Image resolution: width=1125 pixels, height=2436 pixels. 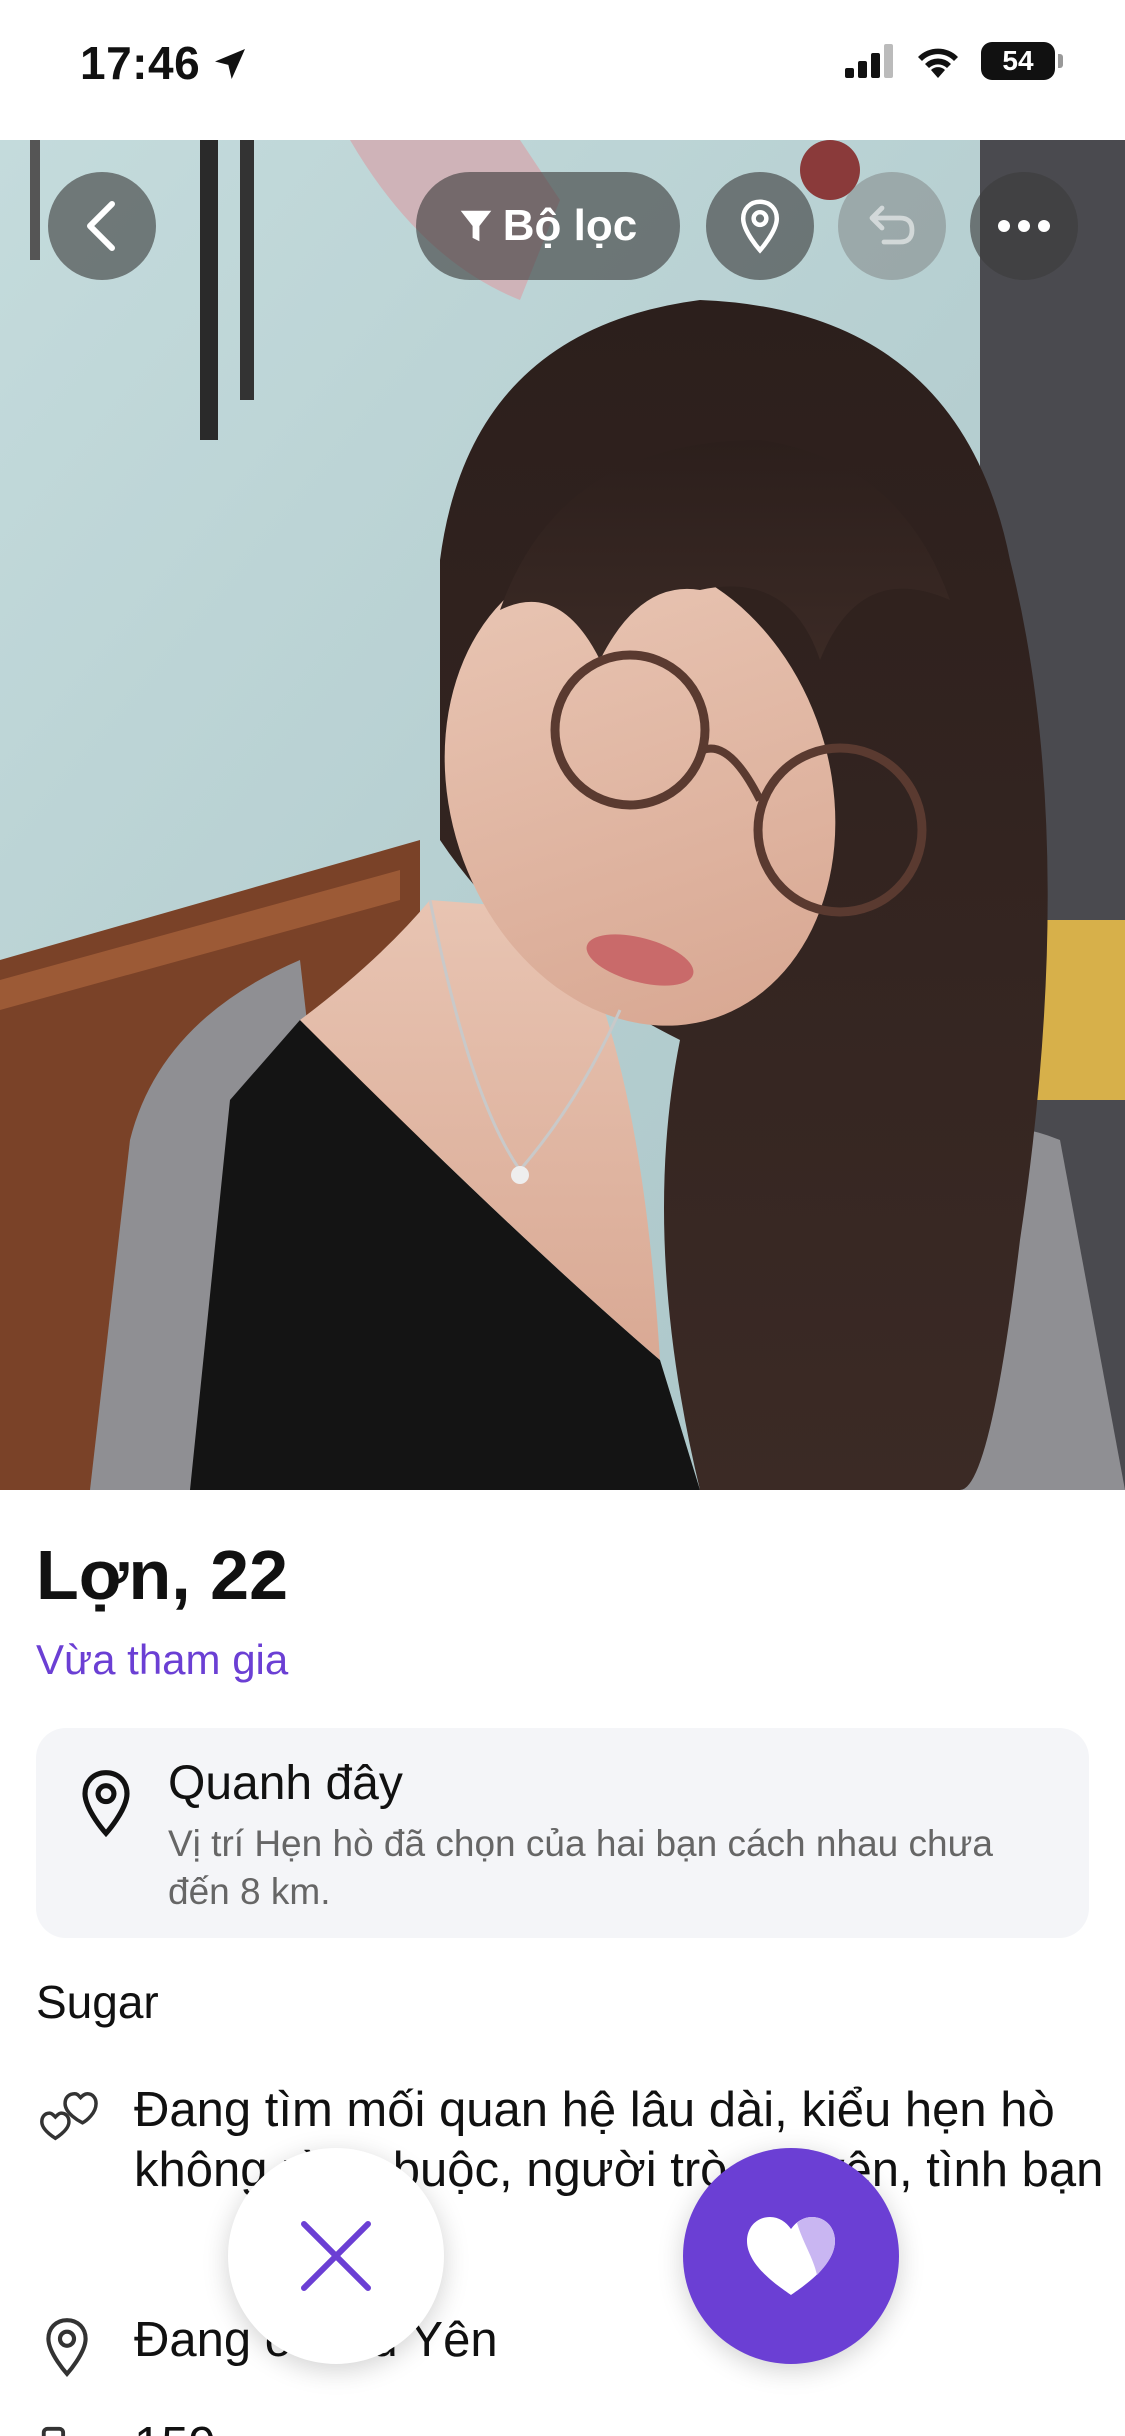 I want to click on location-title: Quanh đây, so click(x=285, y=1783).